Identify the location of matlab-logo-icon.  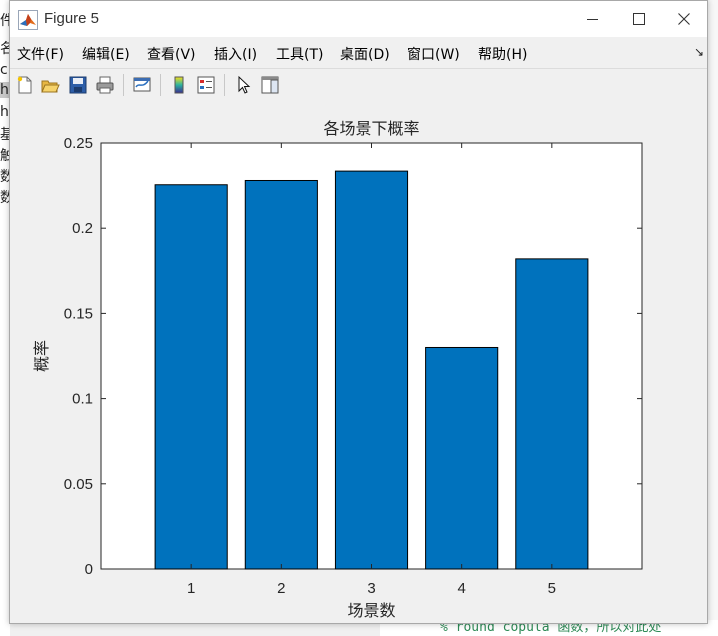
(28, 20).